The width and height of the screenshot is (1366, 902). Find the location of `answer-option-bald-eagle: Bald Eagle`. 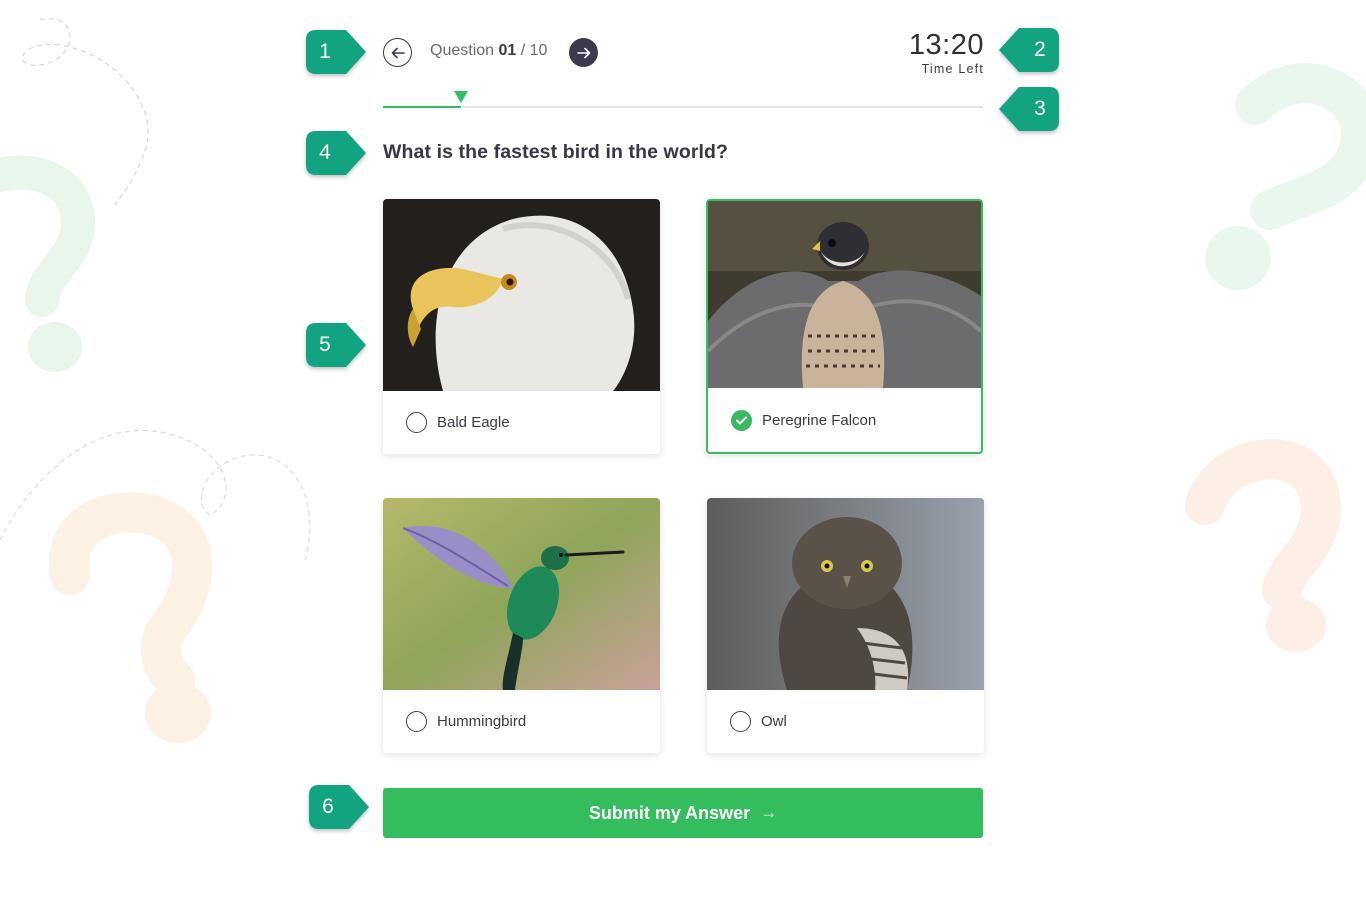

answer-option-bald-eagle: Bald Eagle is located at coordinates (521, 326).